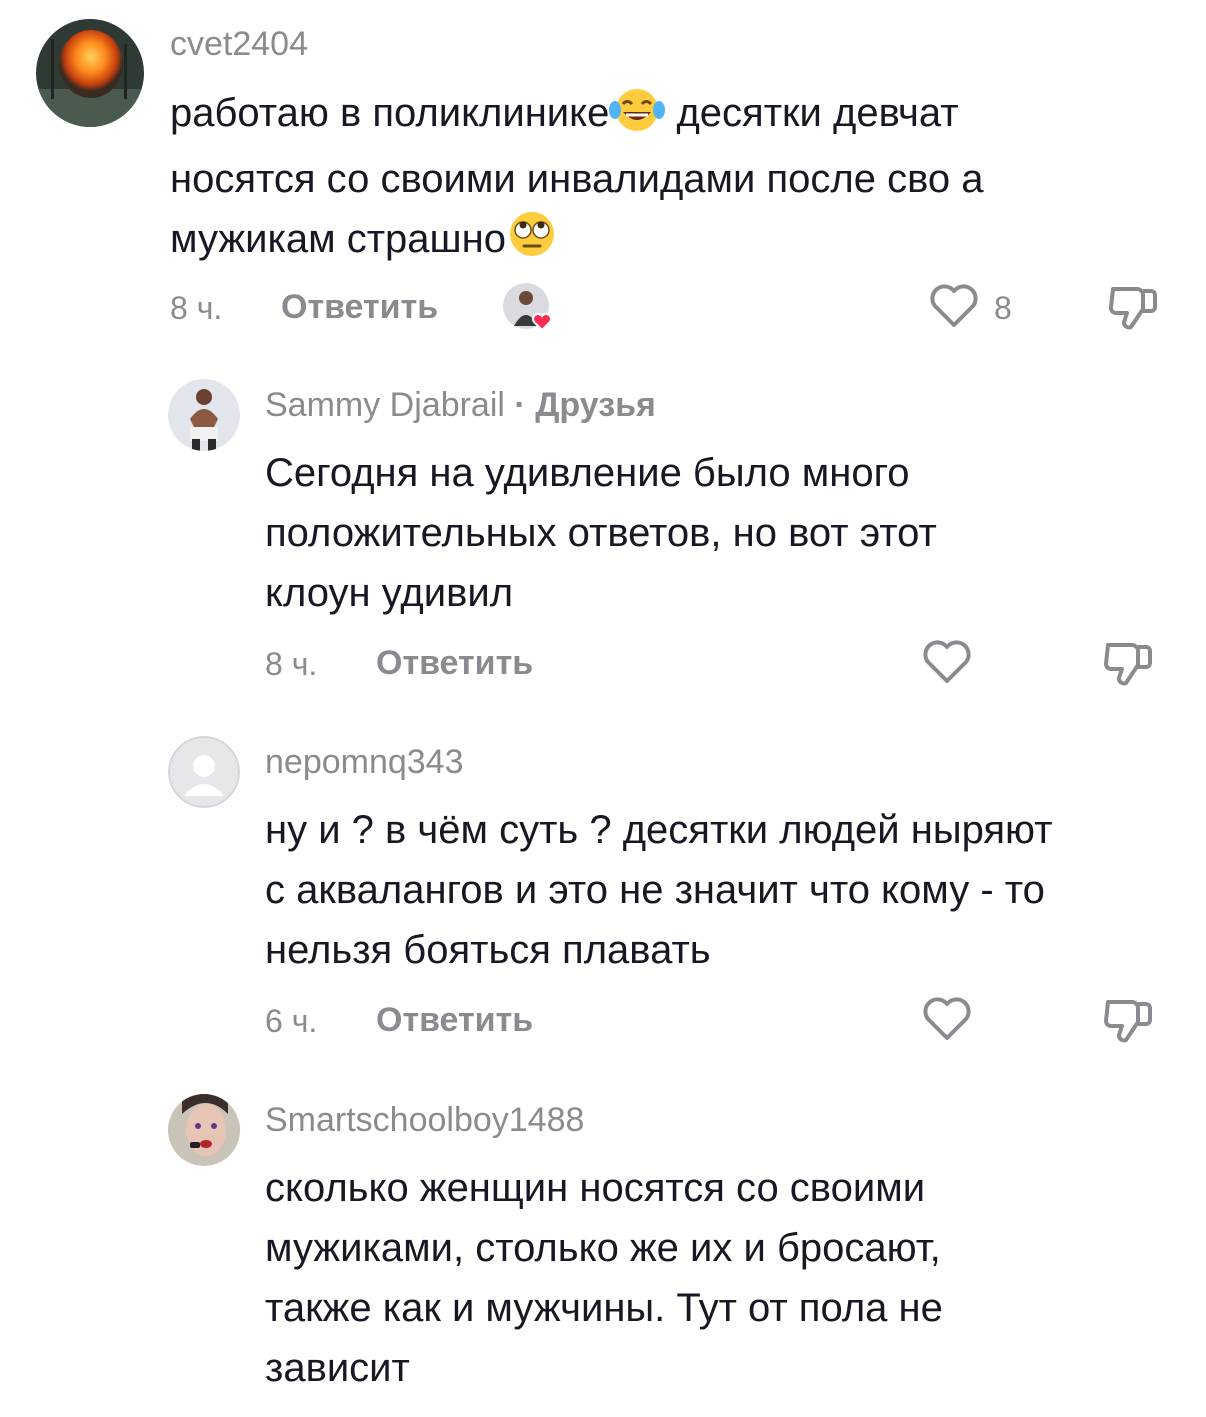  I want to click on comment-text-line: также как и мужчины. Тут от пола не, so click(604, 1308).